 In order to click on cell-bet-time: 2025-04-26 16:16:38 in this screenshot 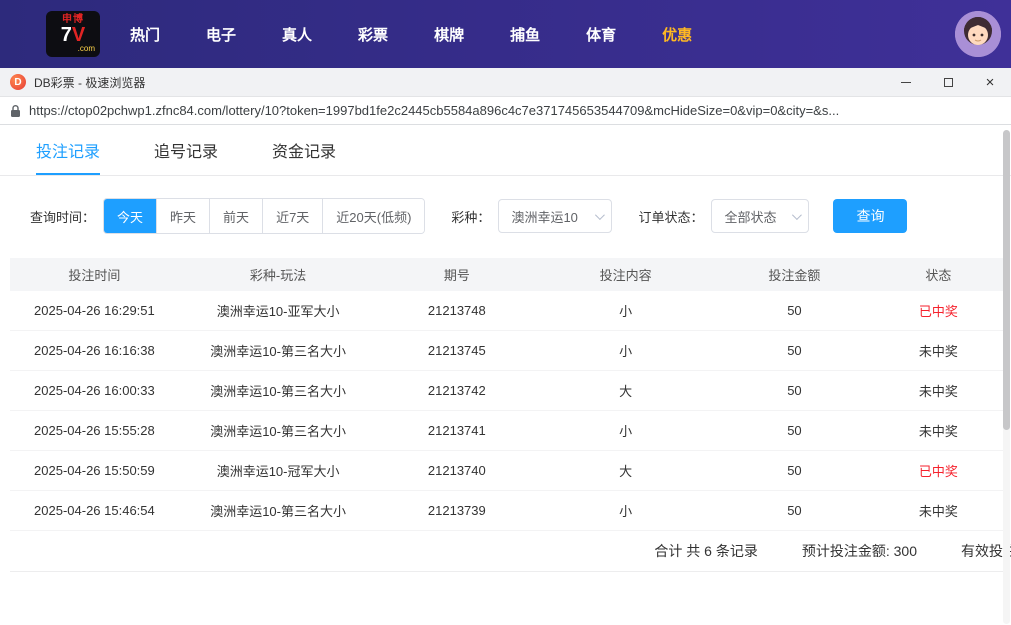, I will do `click(94, 350)`.